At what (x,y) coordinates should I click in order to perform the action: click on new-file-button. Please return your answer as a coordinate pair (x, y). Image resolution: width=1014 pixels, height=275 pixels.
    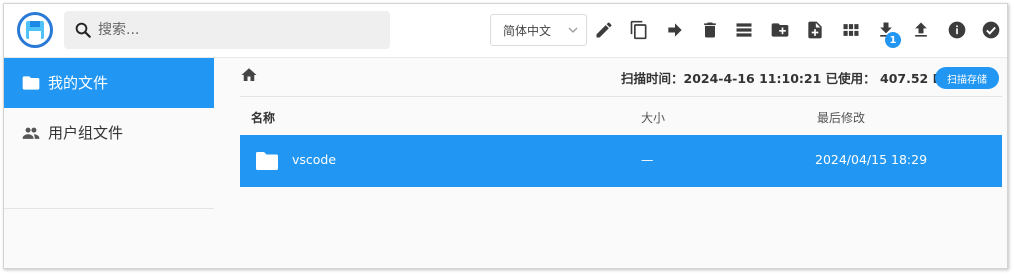
    Looking at the image, I should click on (815, 30).